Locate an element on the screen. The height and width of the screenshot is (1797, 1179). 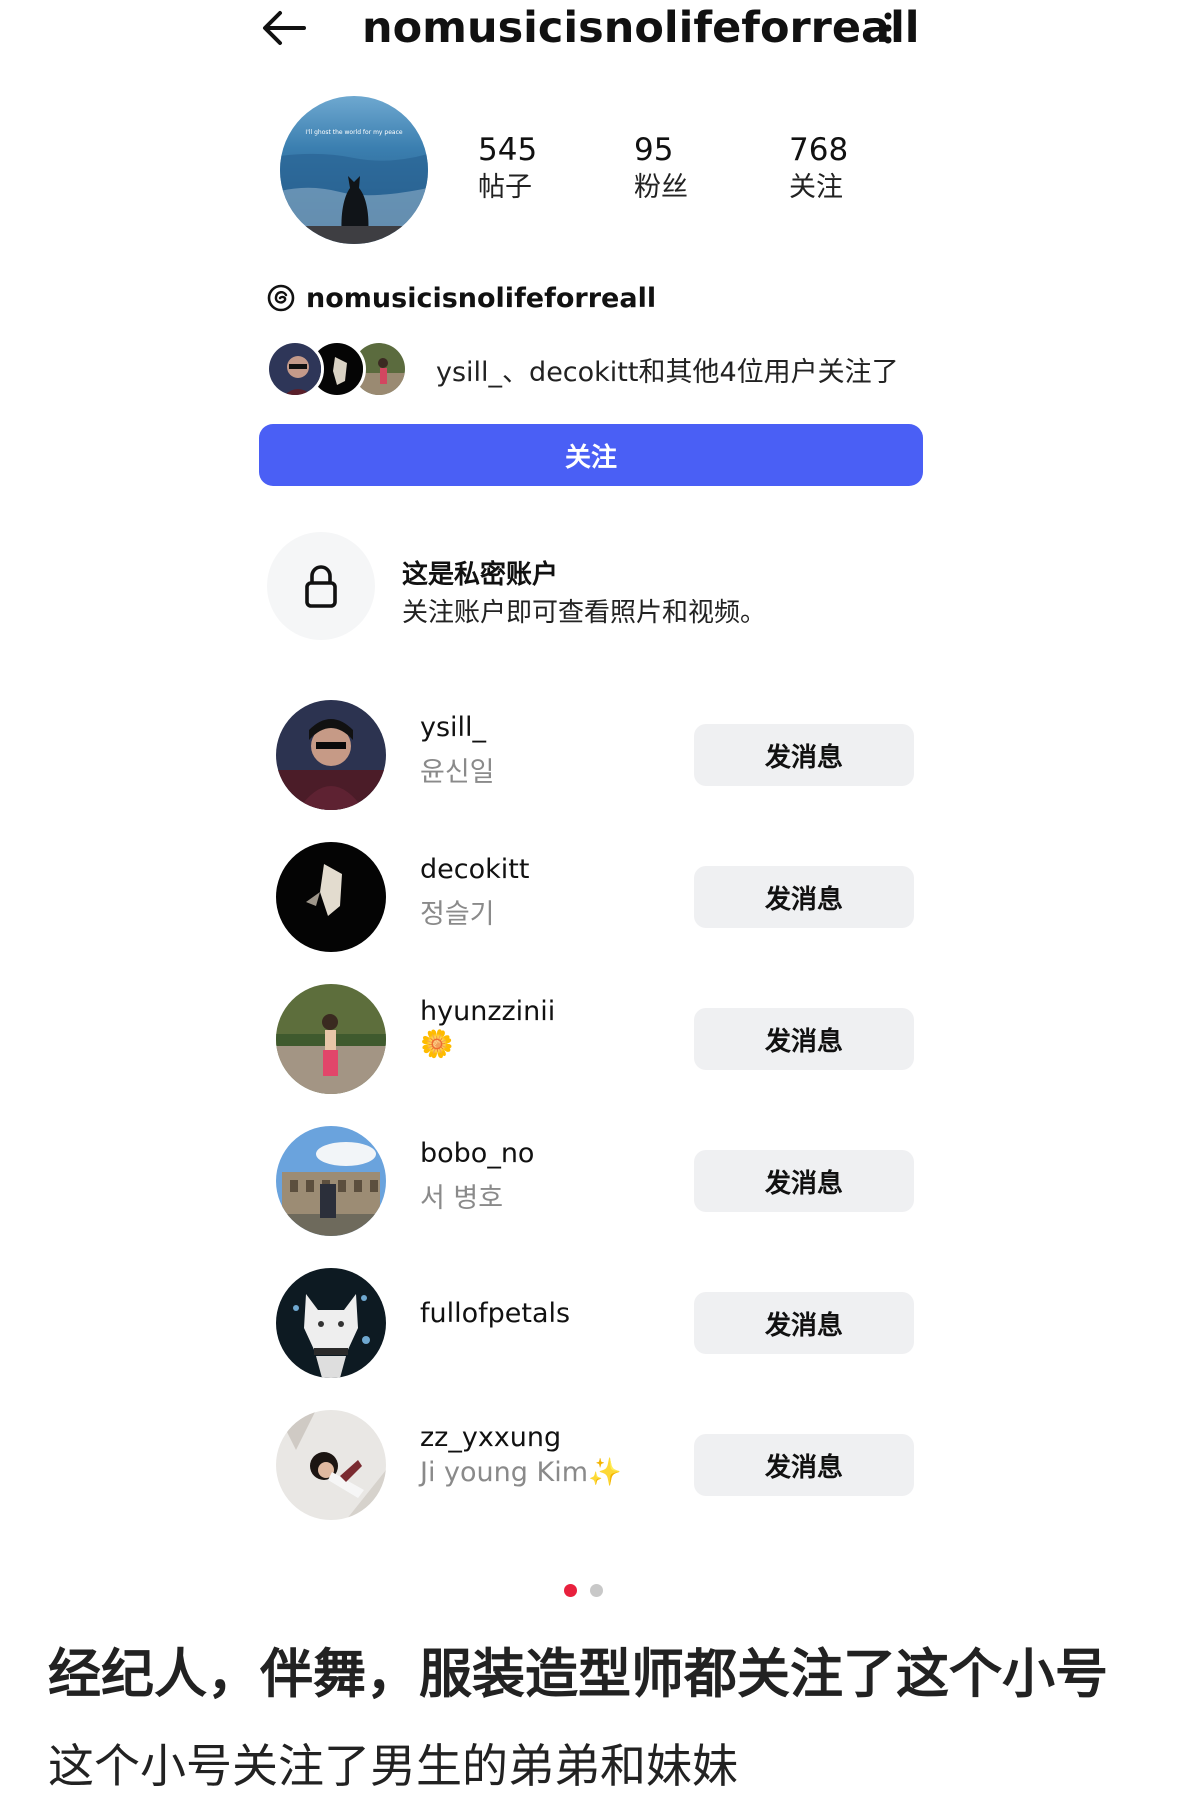
stat-posts: 545 帖子 is located at coordinates (538, 168).